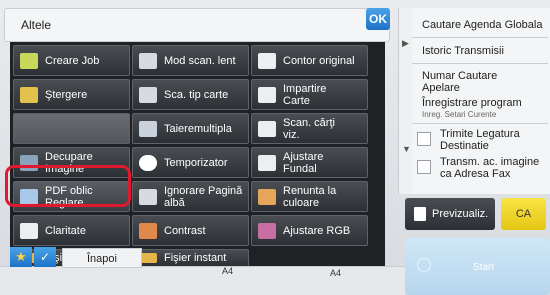 This screenshot has width=550, height=295. What do you see at coordinates (190, 94) in the screenshot?
I see `book-scan-button: Sca. tip carte` at bounding box center [190, 94].